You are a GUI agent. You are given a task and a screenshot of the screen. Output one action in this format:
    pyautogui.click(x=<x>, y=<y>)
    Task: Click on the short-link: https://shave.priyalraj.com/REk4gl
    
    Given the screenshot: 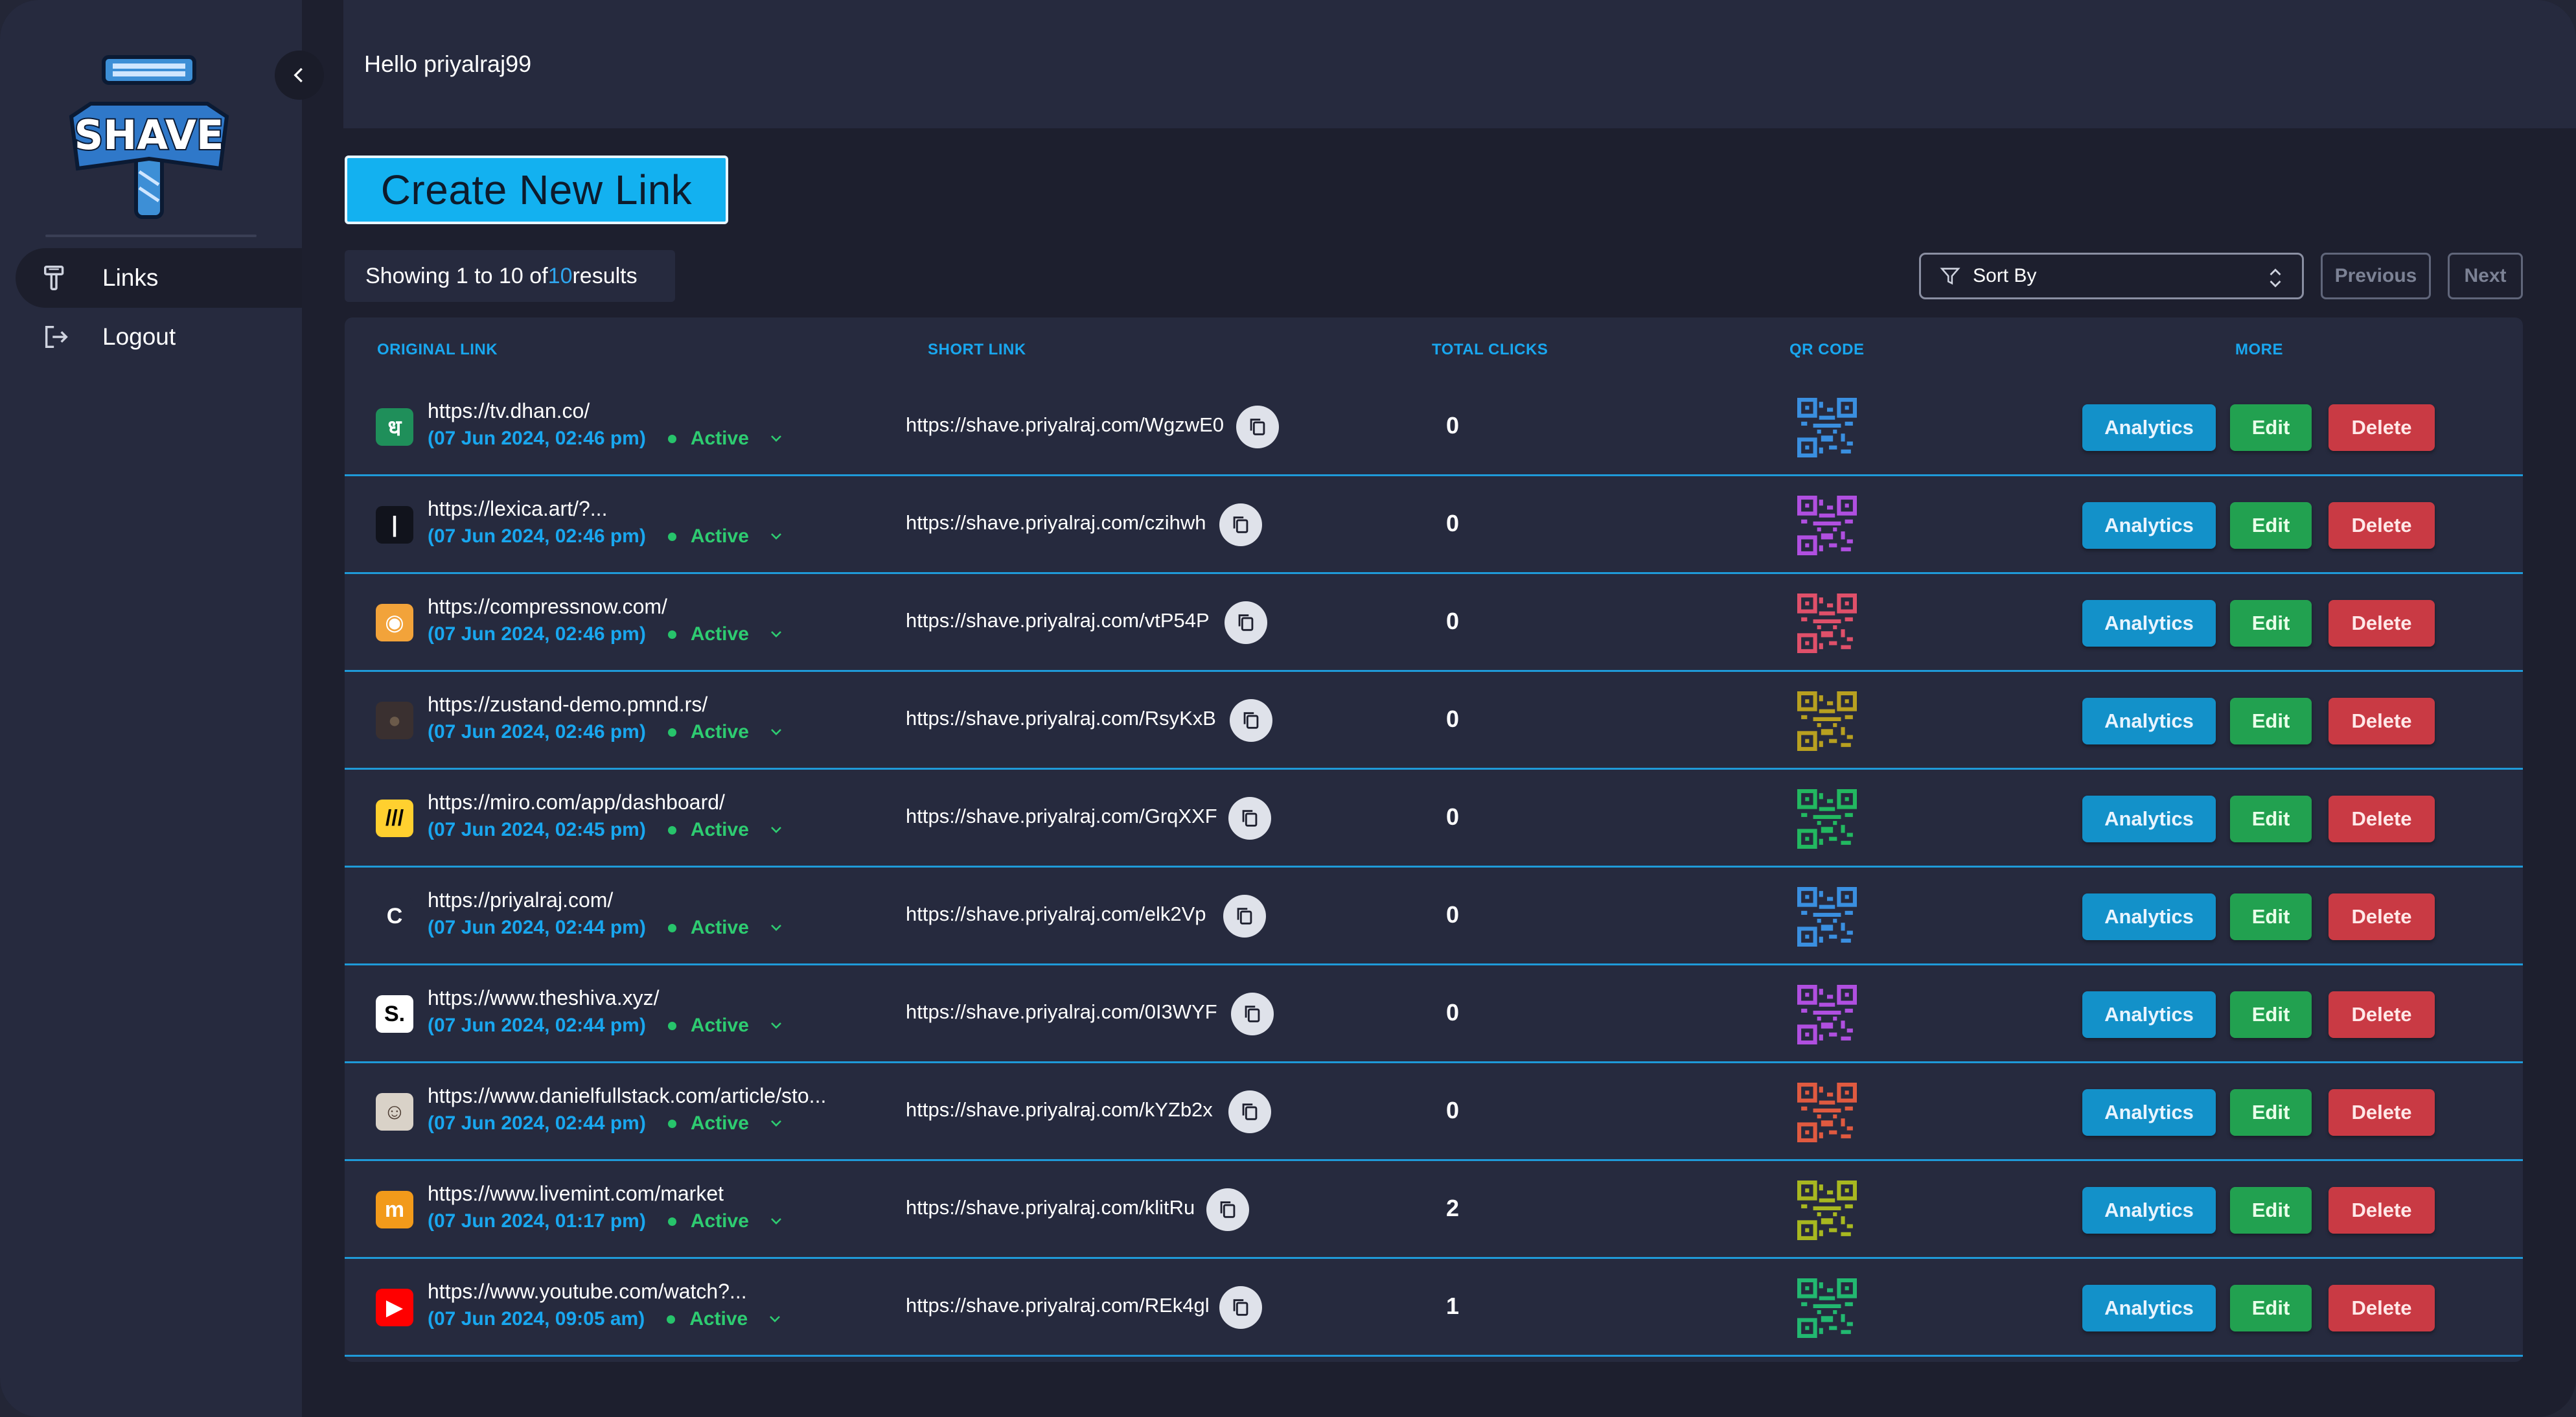 What is the action you would take?
    pyautogui.click(x=1058, y=1305)
    